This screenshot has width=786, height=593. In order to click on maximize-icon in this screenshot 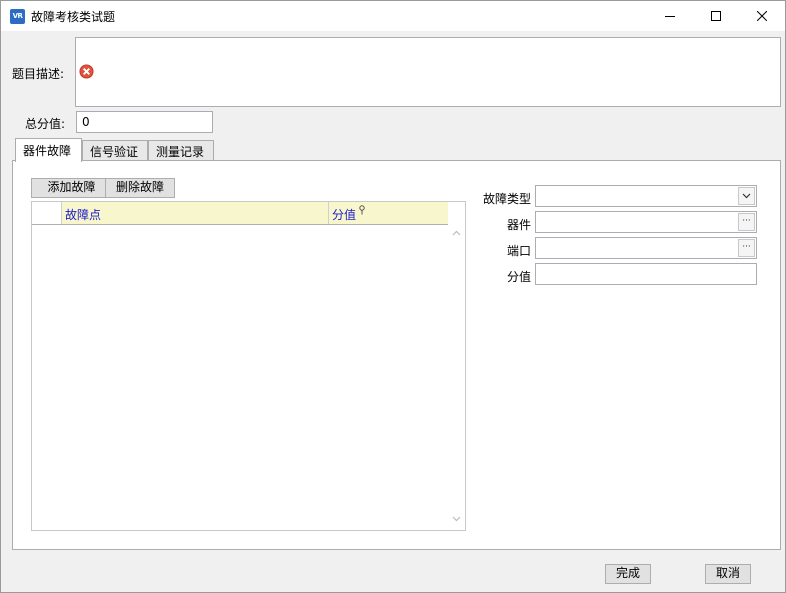, I will do `click(716, 16)`.